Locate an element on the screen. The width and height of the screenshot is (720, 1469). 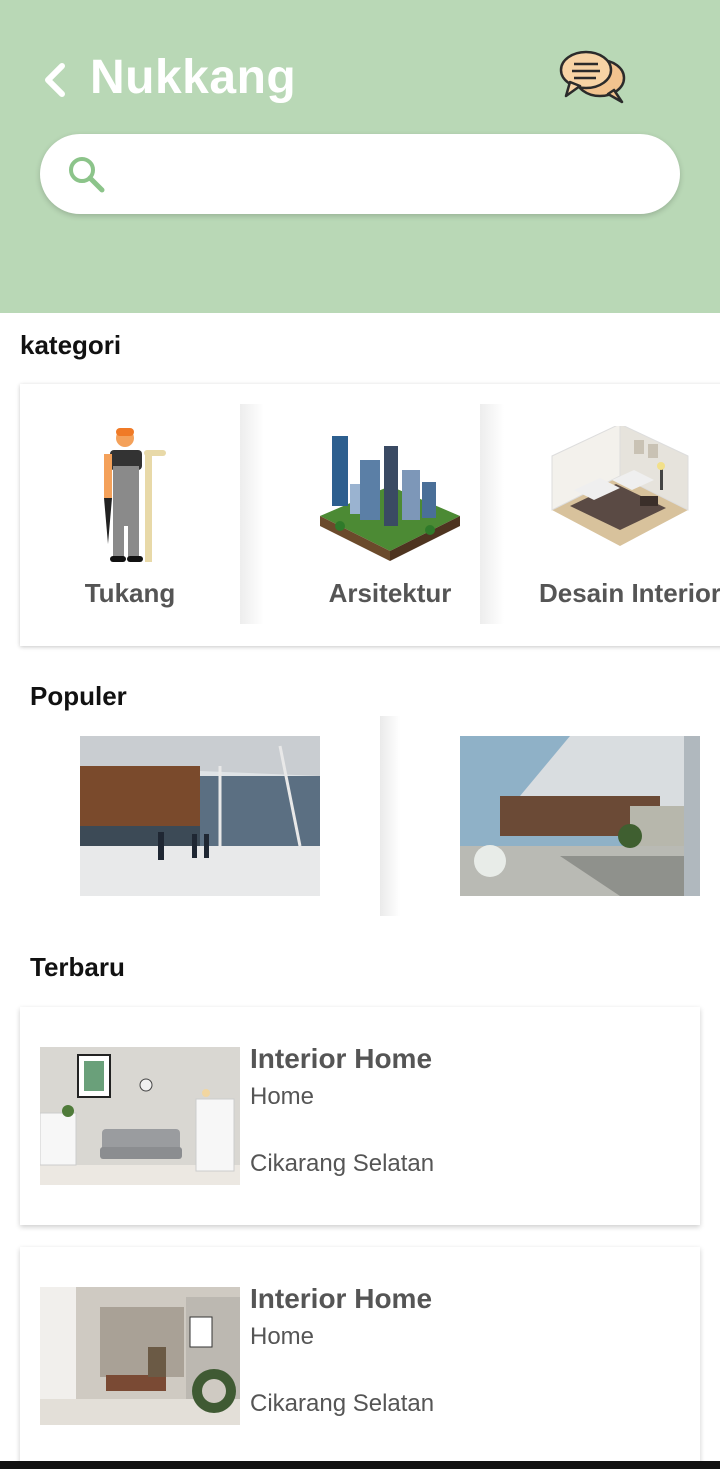
category-card-desain-interior: Desain Interior is located at coordinates (620, 514).